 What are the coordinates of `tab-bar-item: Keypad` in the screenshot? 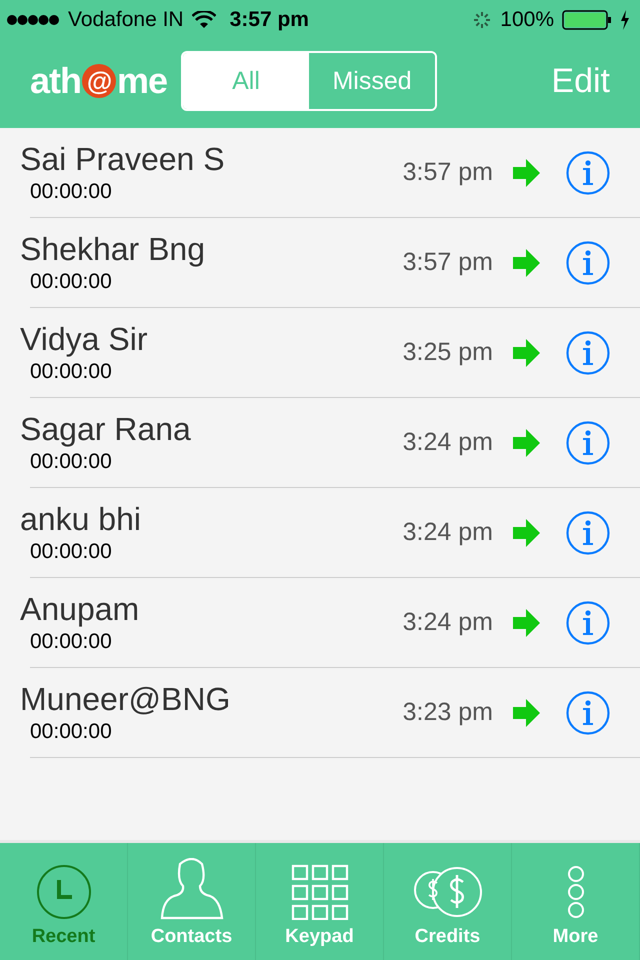 It's located at (320, 901).